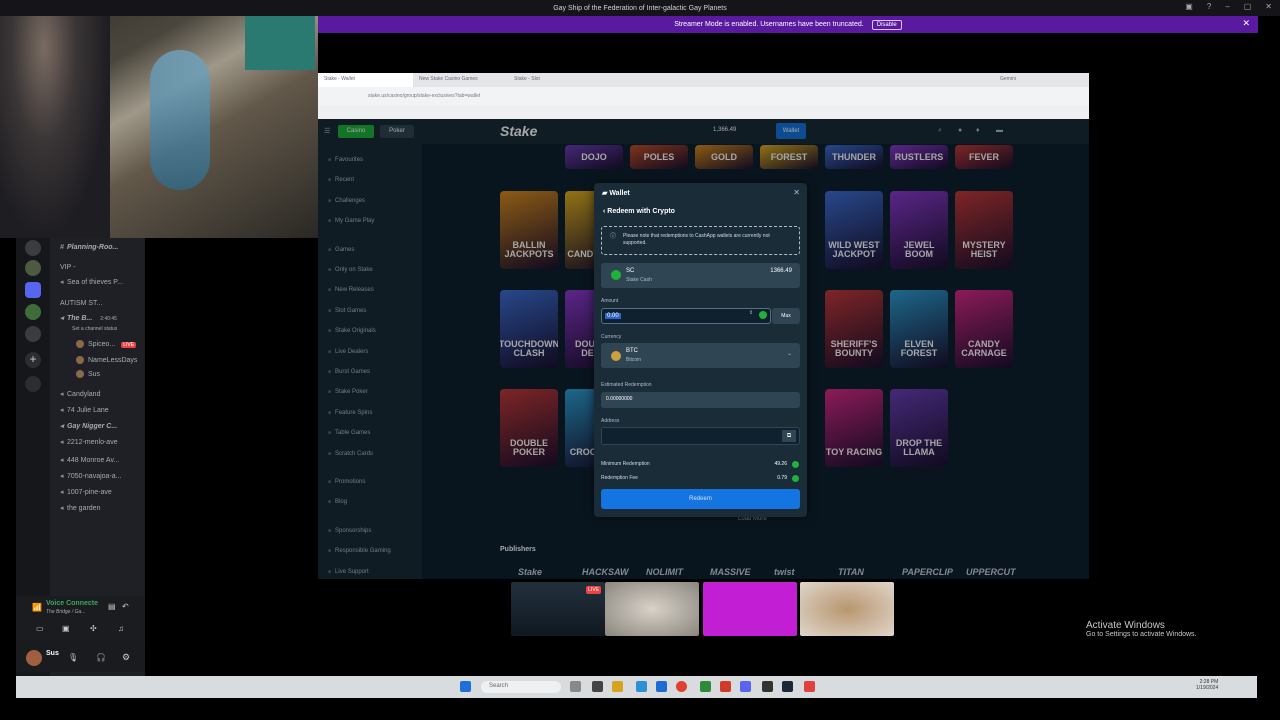 The height and width of the screenshot is (720, 1280). Describe the element at coordinates (555, 80) in the screenshot. I see `browser-tab: Stake - Slot` at that location.